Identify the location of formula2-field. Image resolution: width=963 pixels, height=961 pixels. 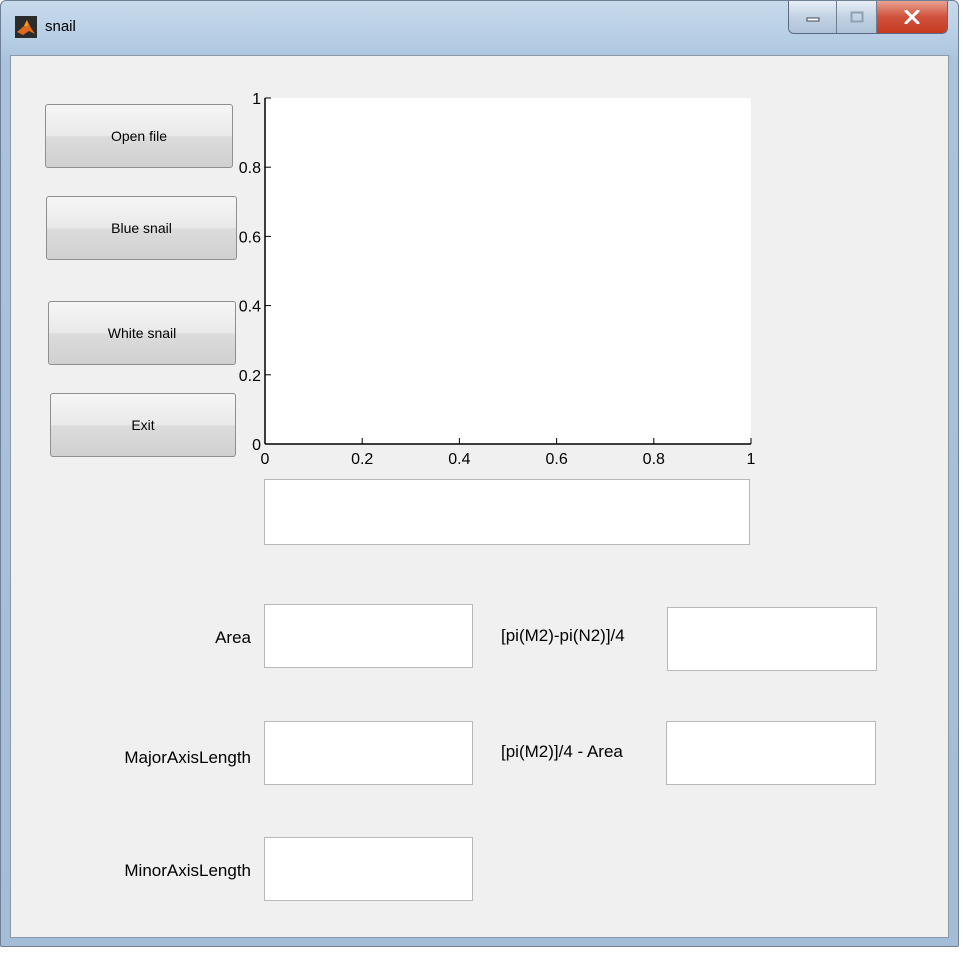
(771, 753).